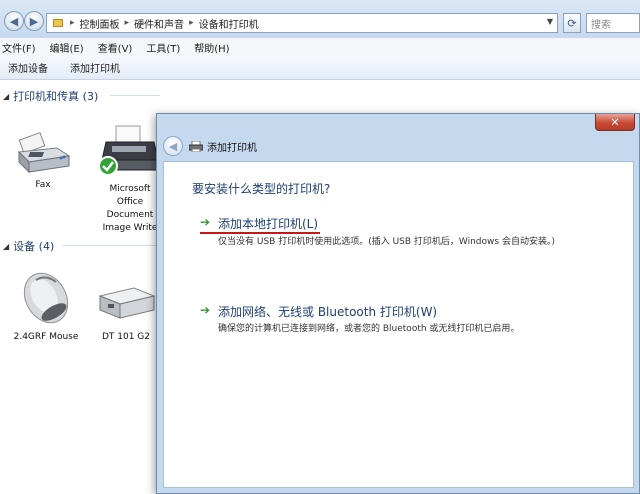  I want to click on menu-bar: 文件(F) 编辑(E) 查看(V) 工具(T) 帮助(H), so click(320, 47).